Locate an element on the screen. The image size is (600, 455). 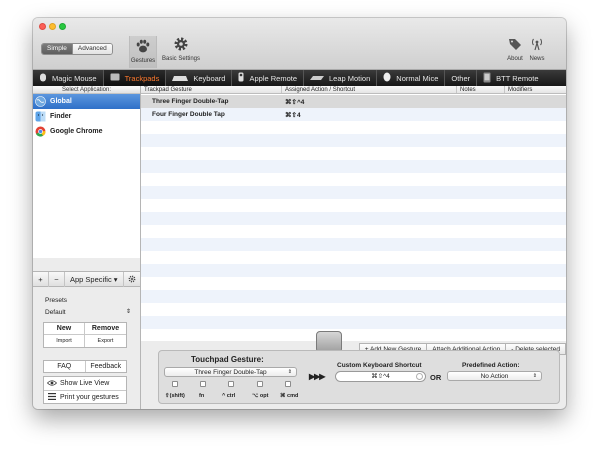
close-window-button is located at coordinates (42, 26).